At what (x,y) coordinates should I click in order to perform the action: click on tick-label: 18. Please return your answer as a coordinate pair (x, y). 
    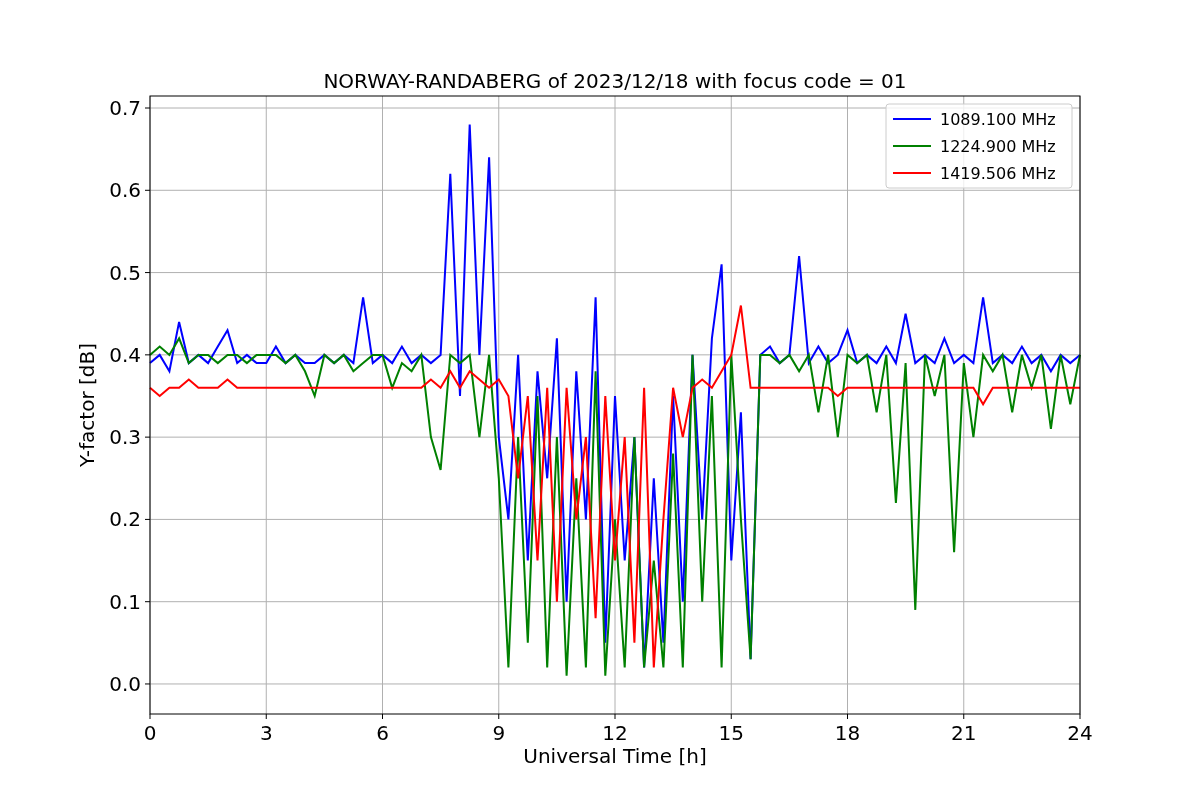
    Looking at the image, I should click on (847, 733).